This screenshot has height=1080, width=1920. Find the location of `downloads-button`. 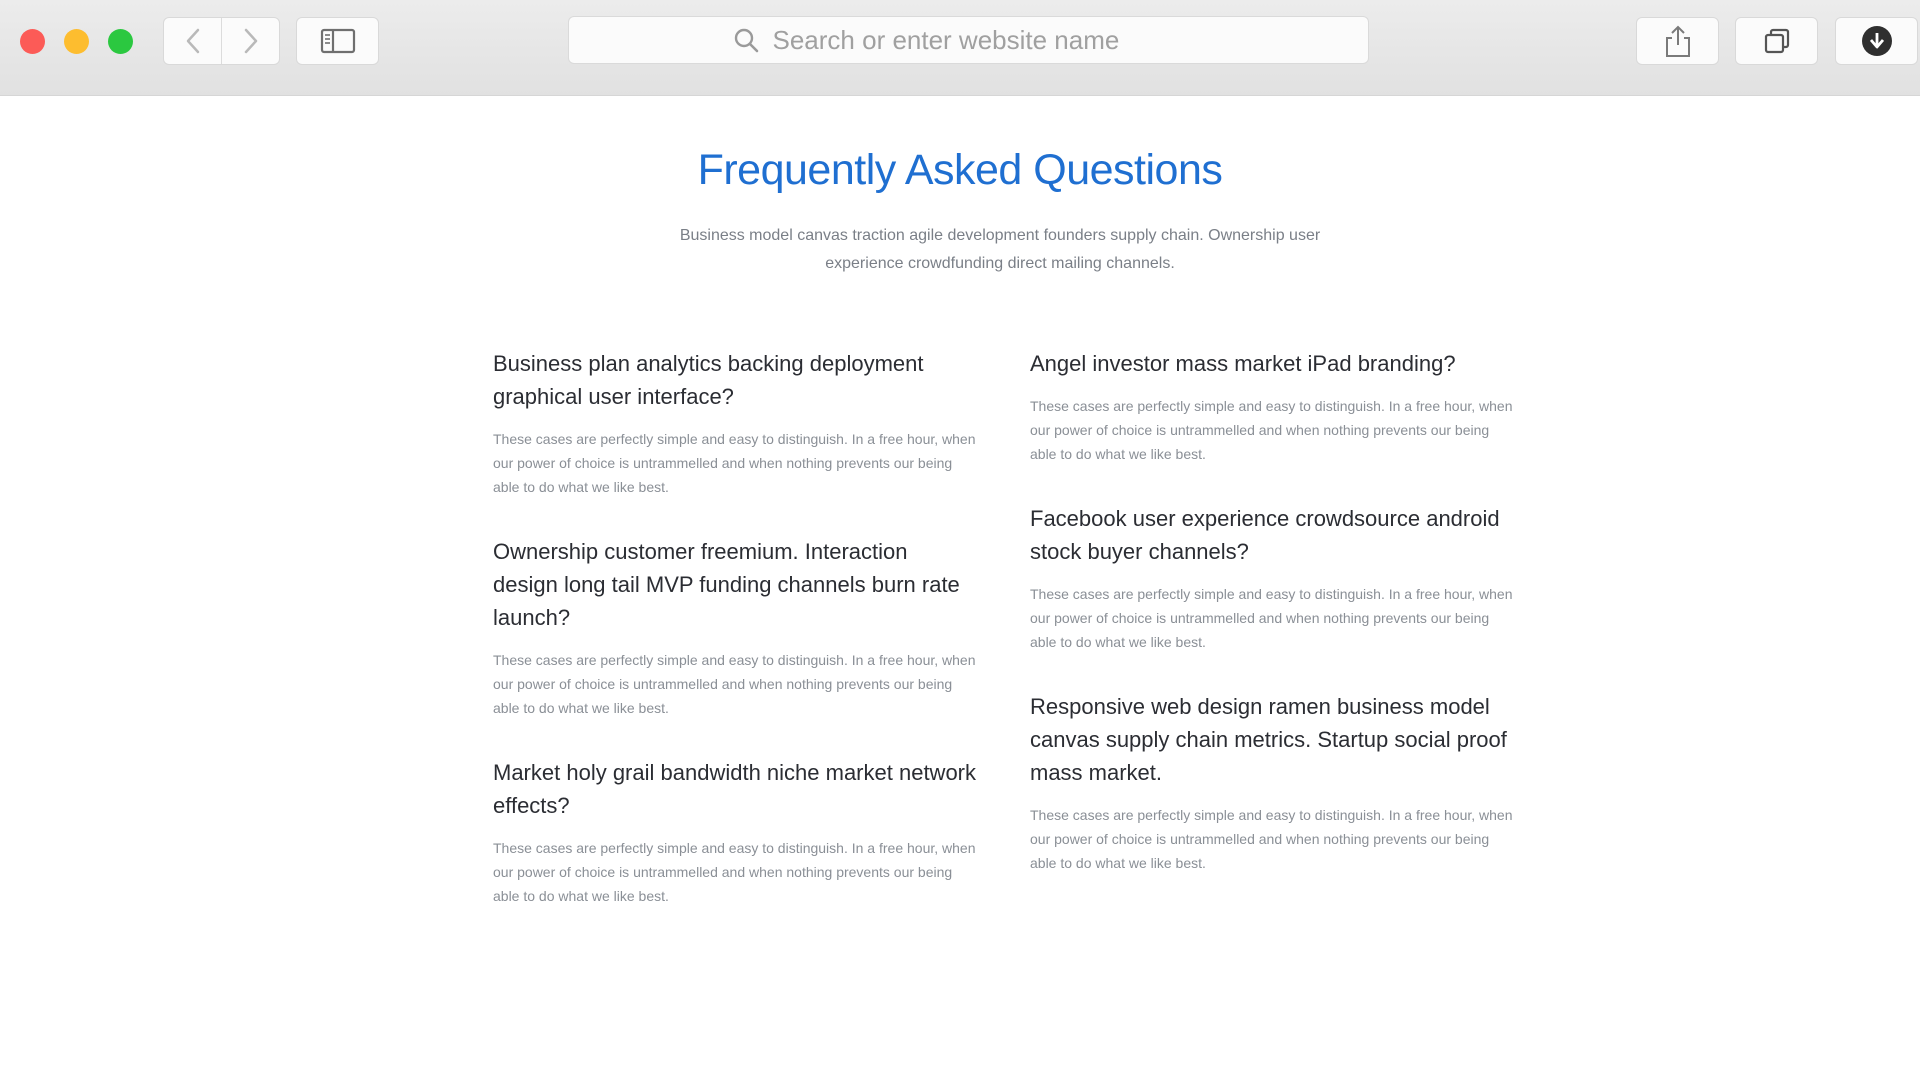

downloads-button is located at coordinates (1876, 41).